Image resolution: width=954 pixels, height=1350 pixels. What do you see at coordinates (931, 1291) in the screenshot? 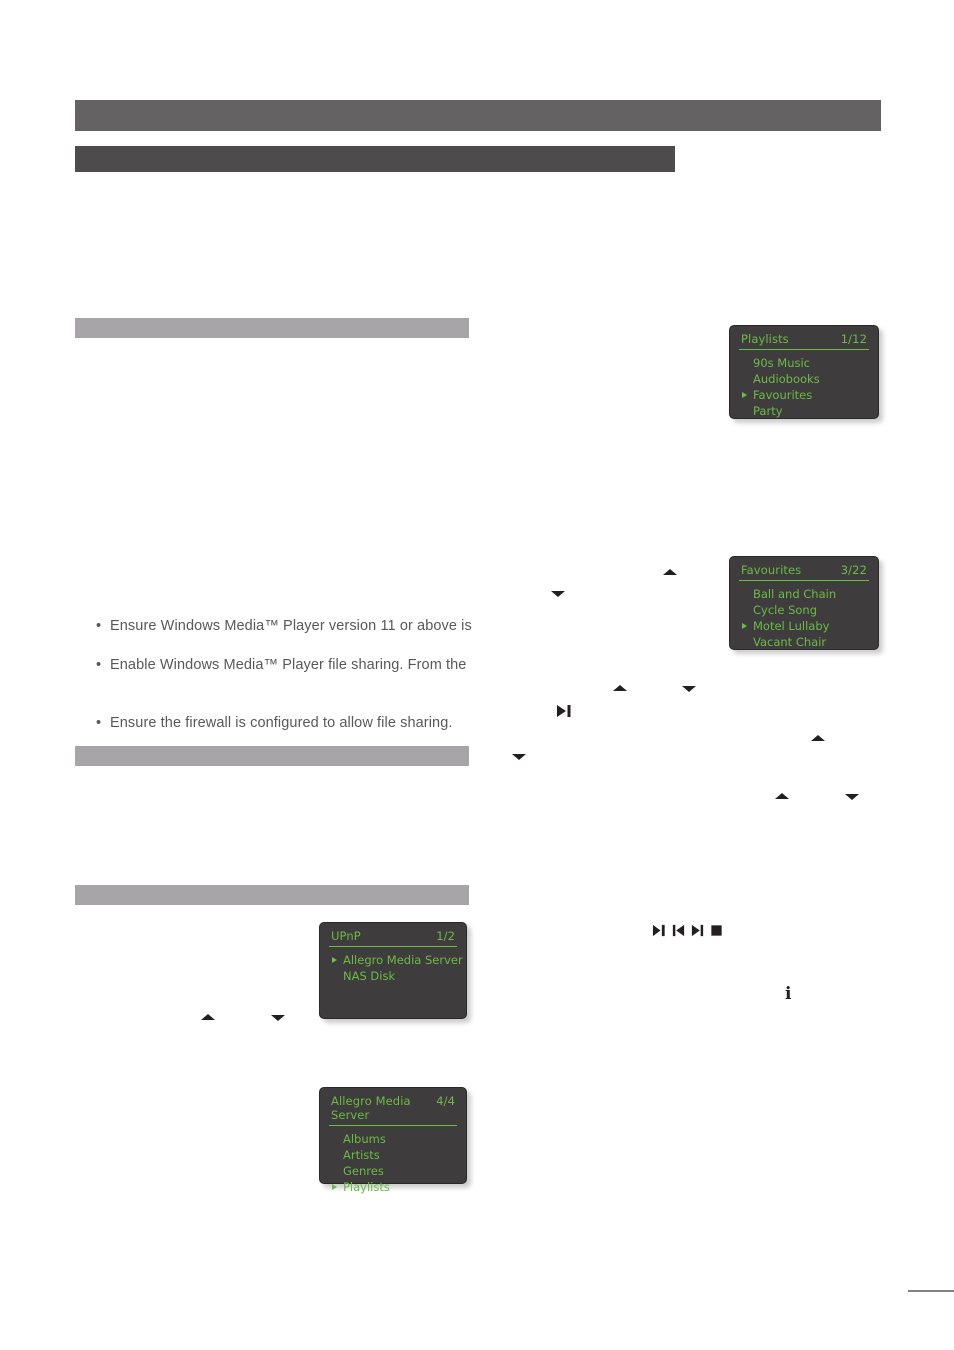
I see `footer-rule` at bounding box center [931, 1291].